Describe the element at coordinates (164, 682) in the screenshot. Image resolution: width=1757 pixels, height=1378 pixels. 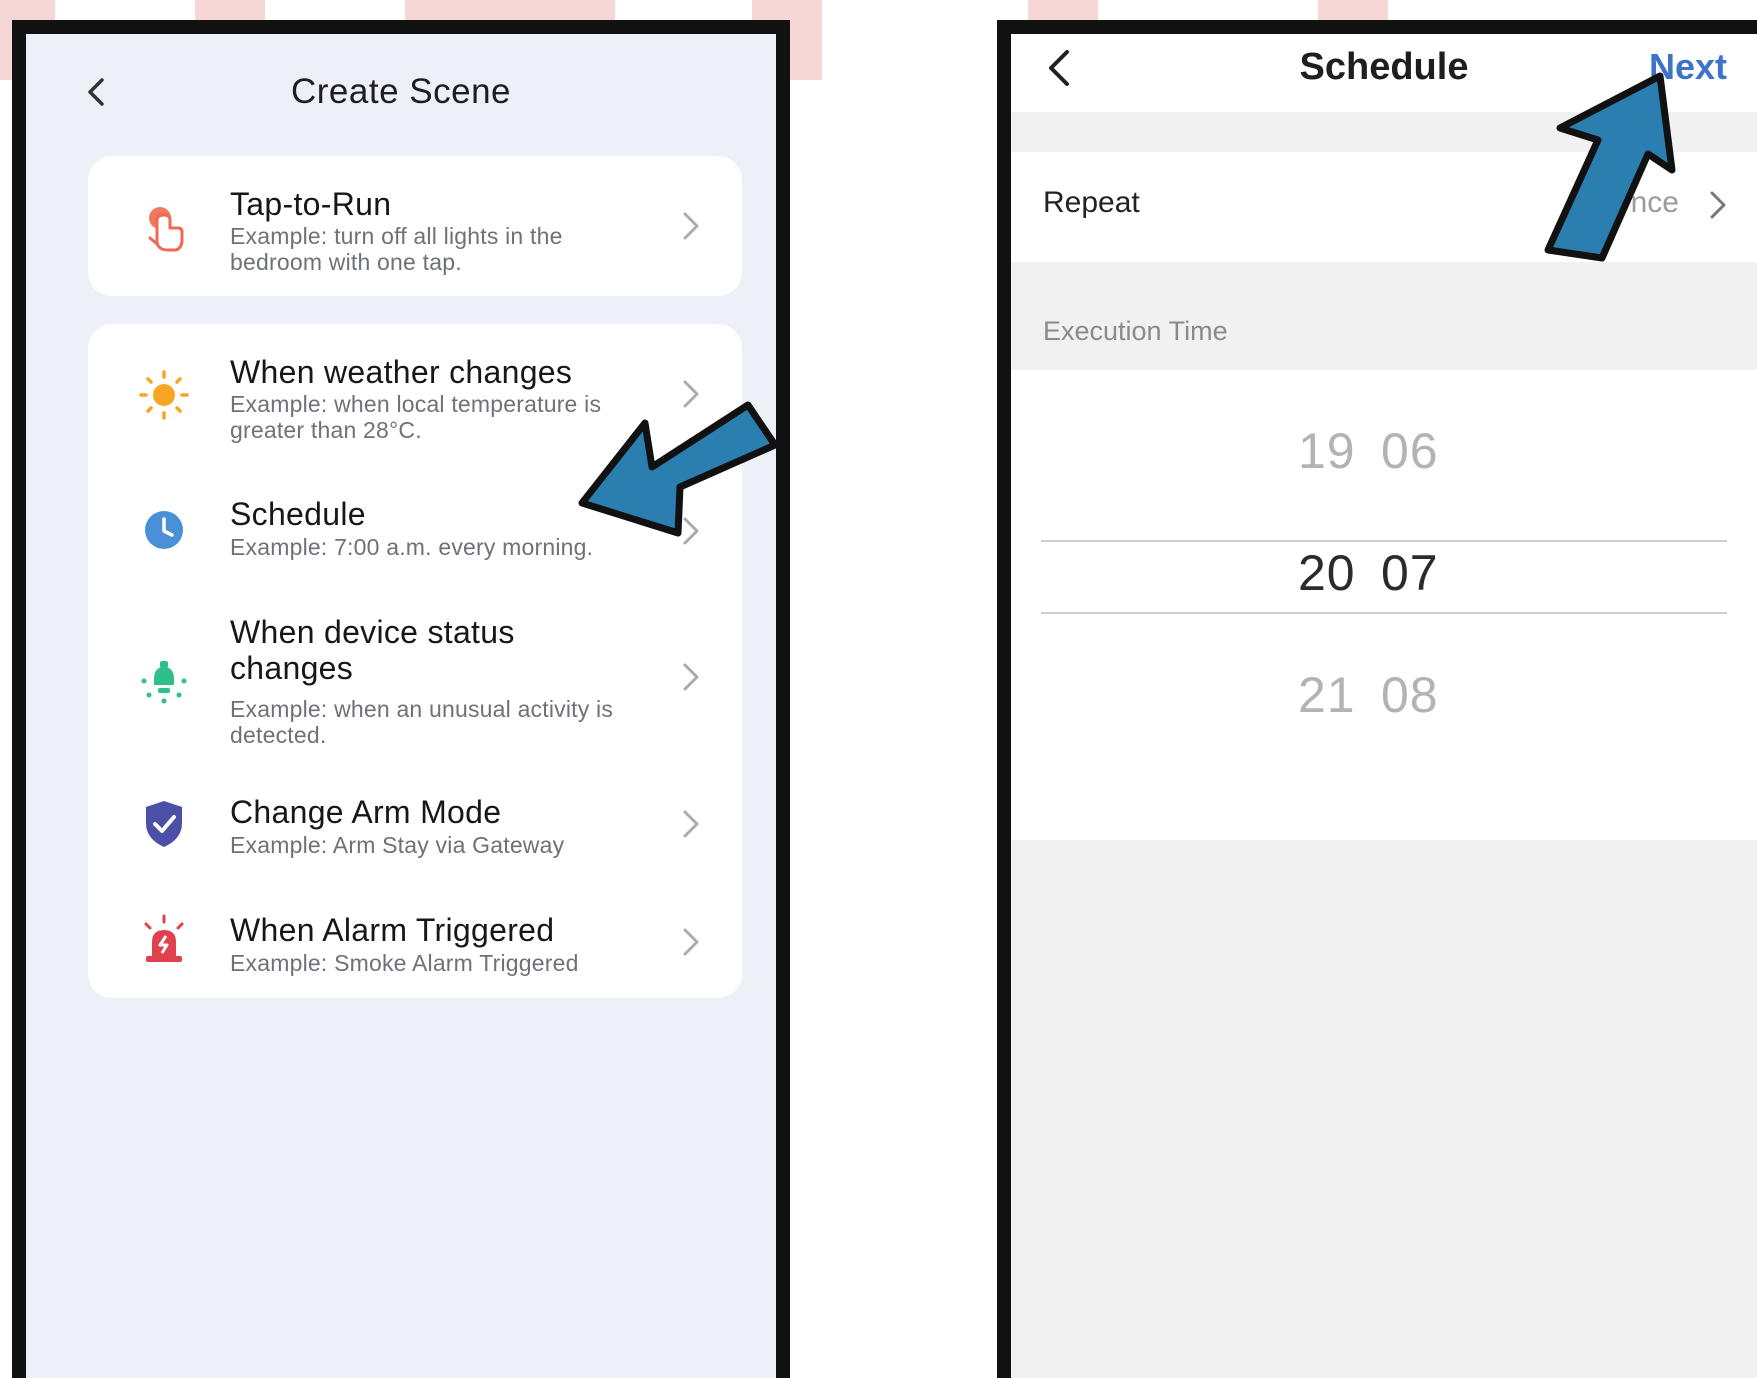
I see `device-bulb-icon` at that location.